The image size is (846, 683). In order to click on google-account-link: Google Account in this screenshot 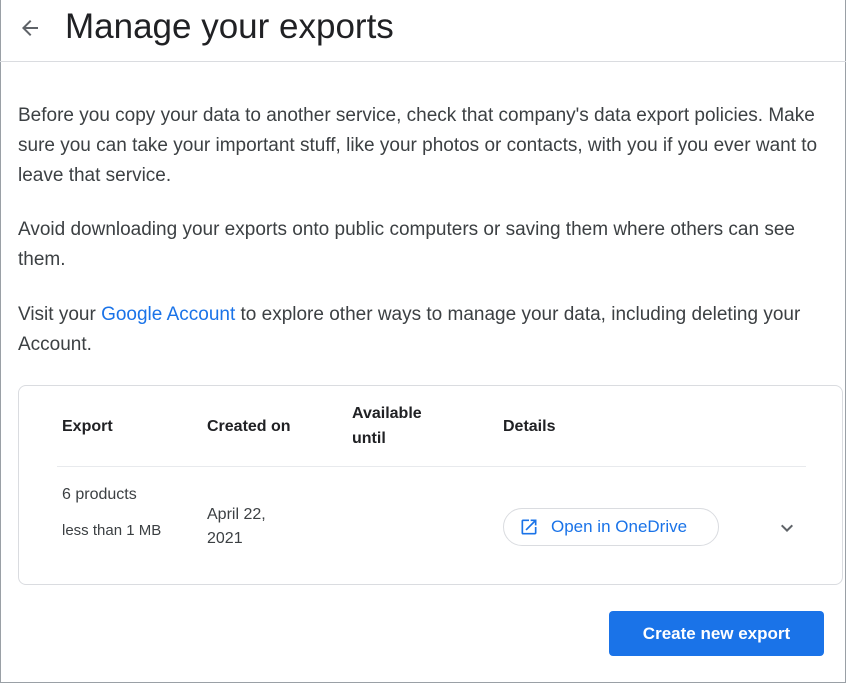, I will do `click(168, 314)`.